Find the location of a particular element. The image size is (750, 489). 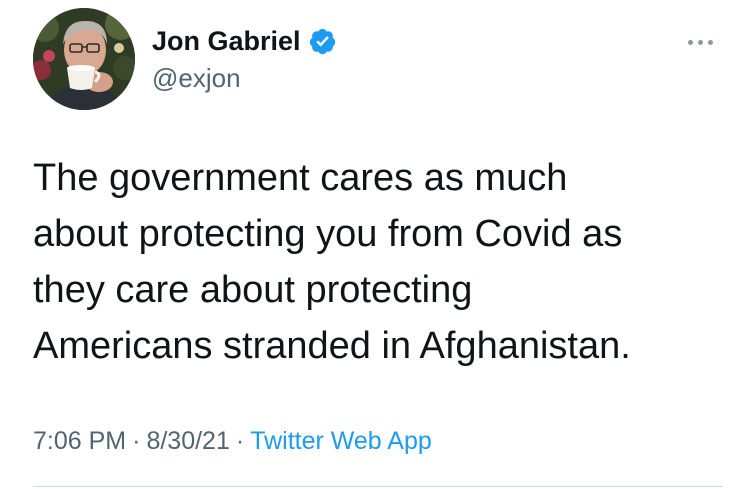

verified-badge-icon is located at coordinates (322, 41).